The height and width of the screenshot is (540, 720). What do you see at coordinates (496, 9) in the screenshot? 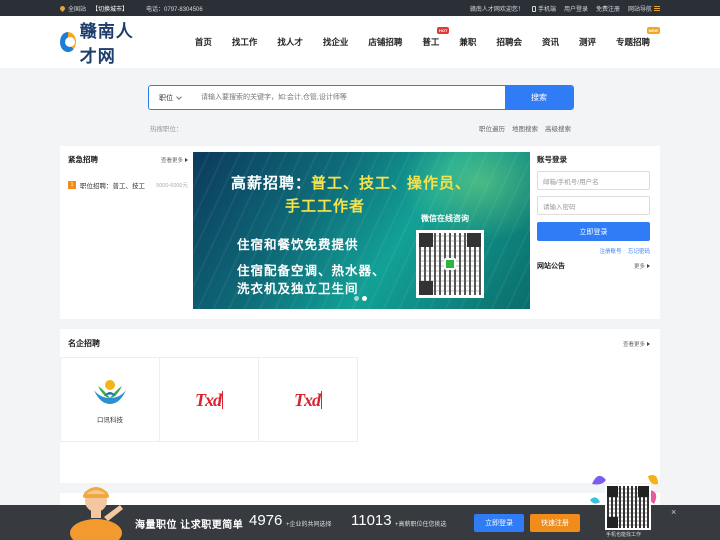
I see `welcome-text: 赣南人才网欢迎您！` at bounding box center [496, 9].